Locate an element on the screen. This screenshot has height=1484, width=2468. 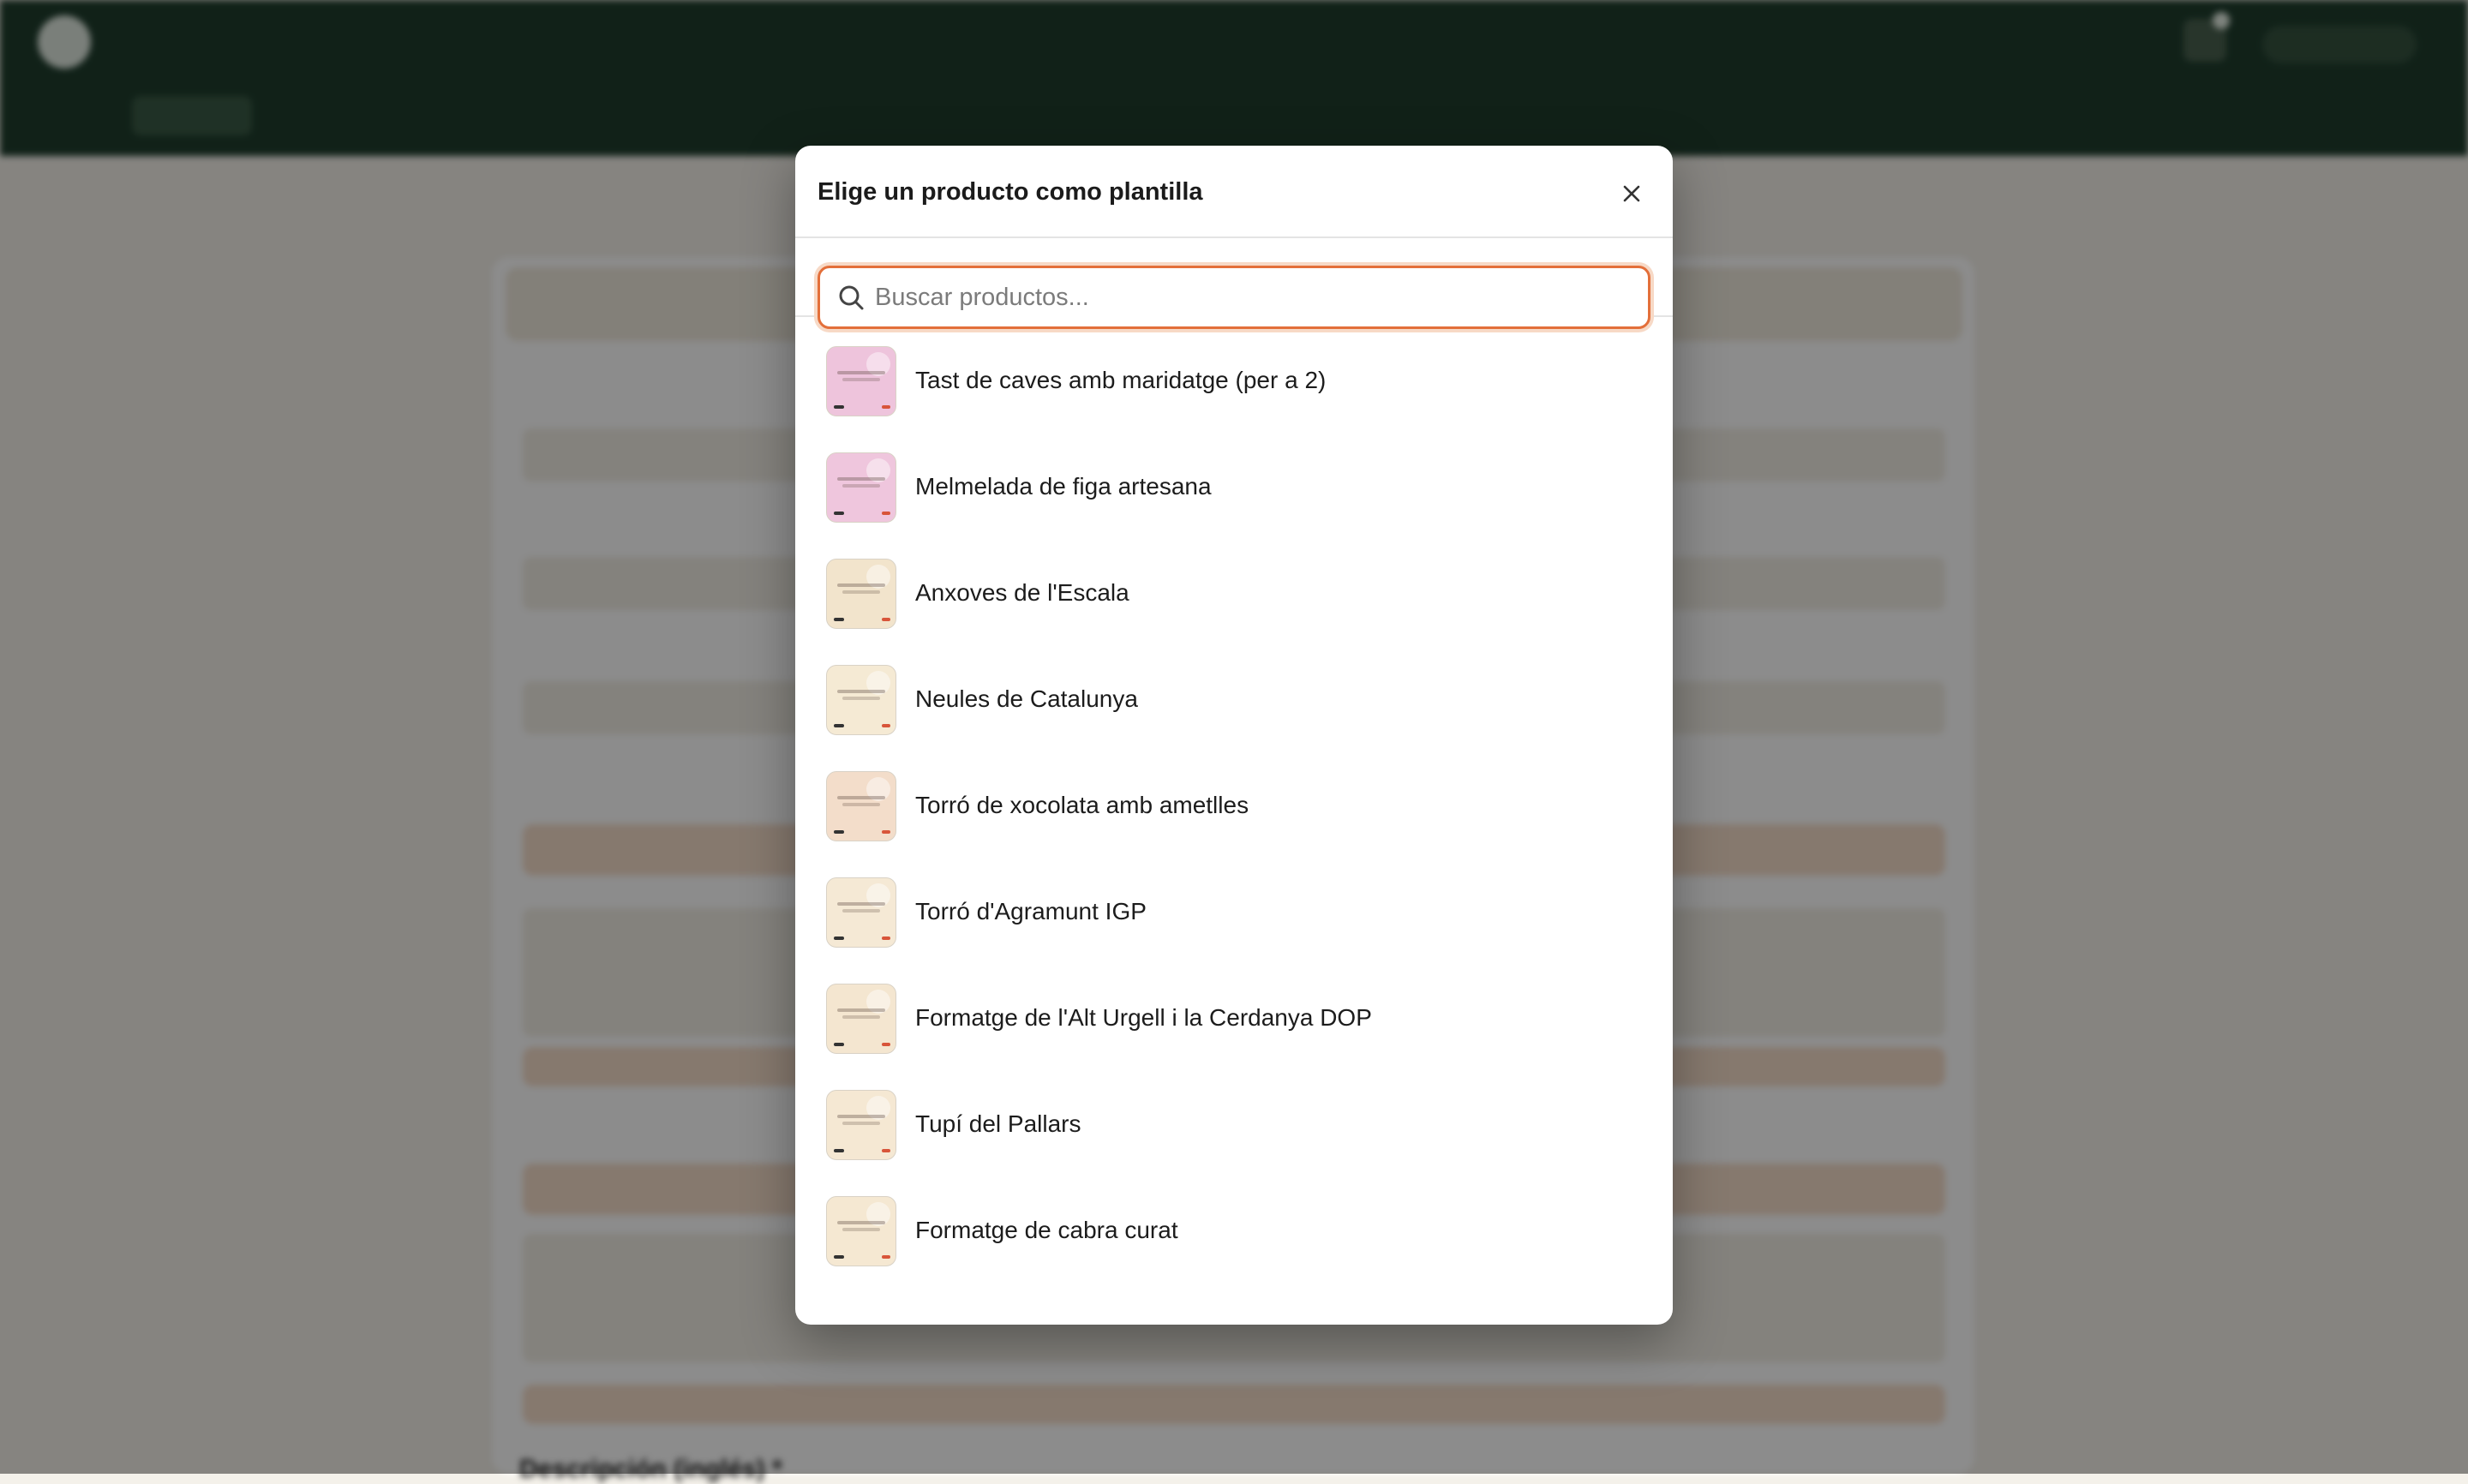
product-name: Melmelada de figa artesana is located at coordinates (1063, 486).